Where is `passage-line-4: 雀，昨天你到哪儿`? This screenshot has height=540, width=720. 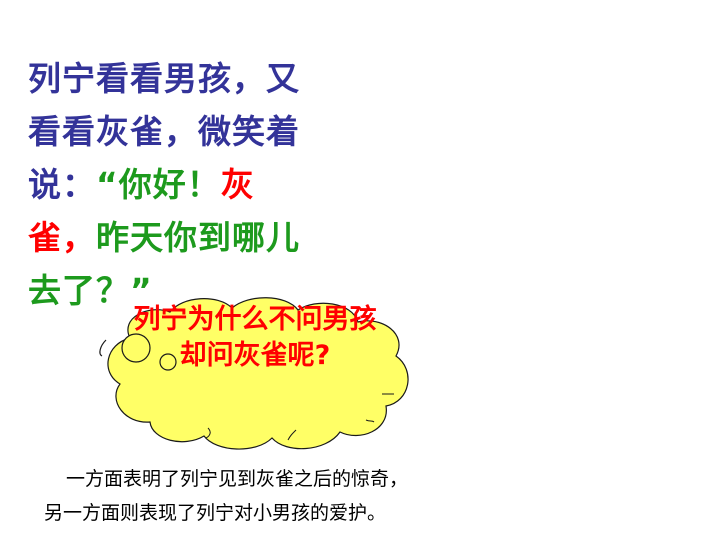
passage-line-4: 雀，昨天你到哪儿 is located at coordinates (198, 237).